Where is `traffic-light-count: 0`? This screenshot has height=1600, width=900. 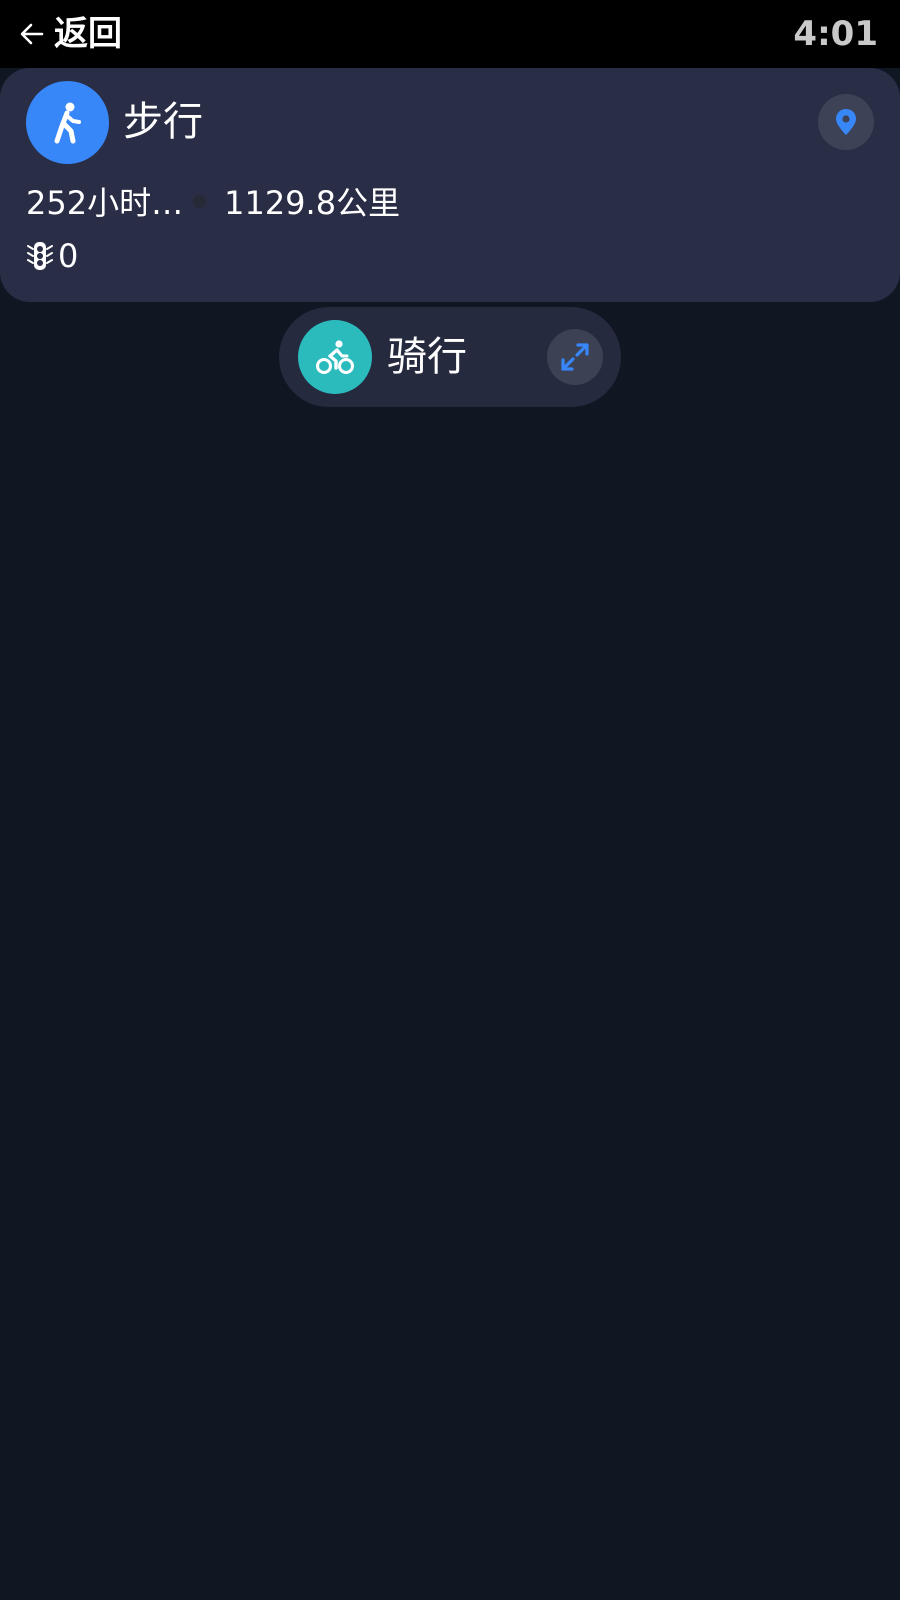 traffic-light-count: 0 is located at coordinates (52, 256).